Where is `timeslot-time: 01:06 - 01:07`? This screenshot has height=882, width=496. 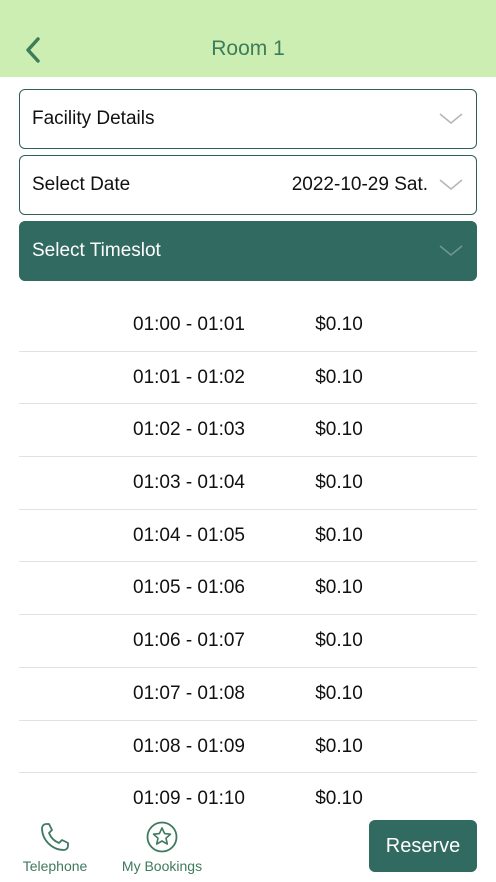
timeslot-time: 01:06 - 01:07 is located at coordinates (189, 641).